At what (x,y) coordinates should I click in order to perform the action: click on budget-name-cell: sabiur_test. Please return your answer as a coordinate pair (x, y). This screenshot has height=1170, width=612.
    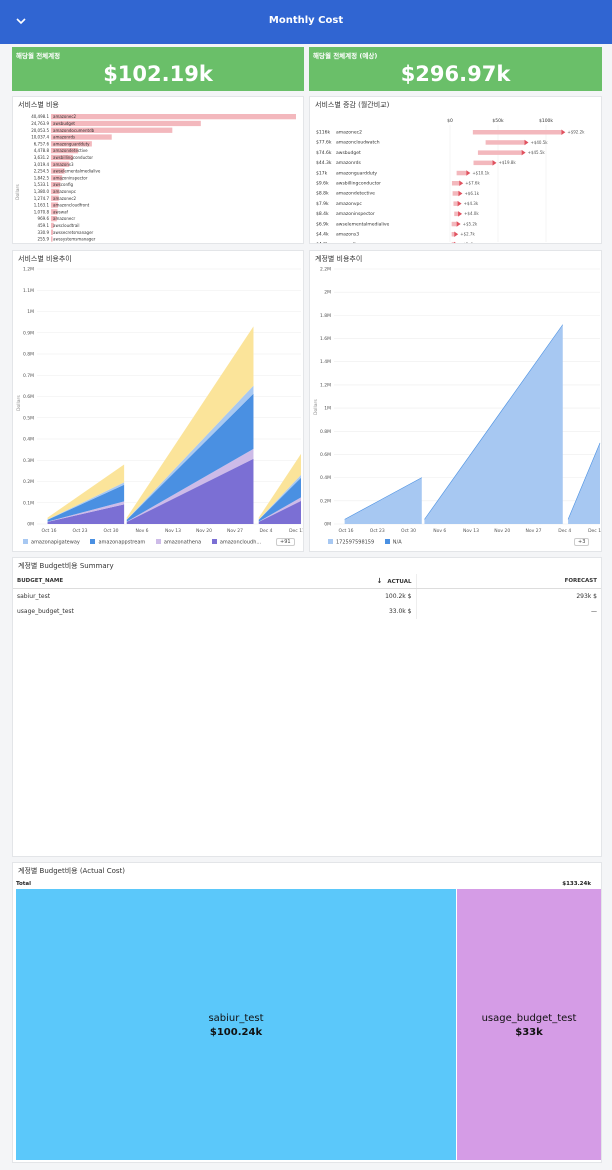
    Looking at the image, I should click on (34, 596).